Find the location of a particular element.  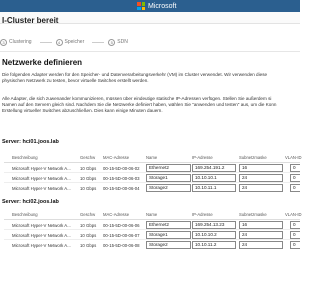

brand-name: Microsoft is located at coordinates (162, 6).